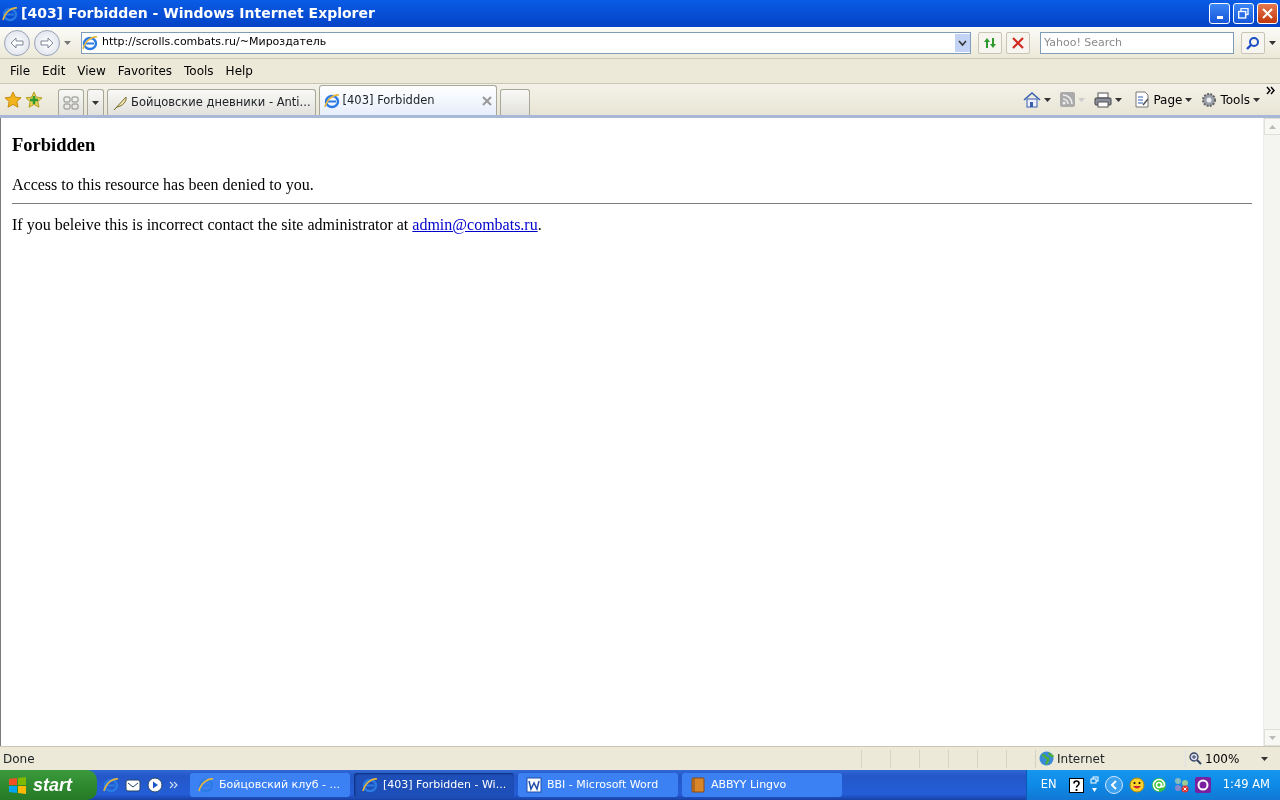 The image size is (1280, 800). Describe the element at coordinates (1232, 758) in the screenshot. I see `zoom-button: 100%` at that location.